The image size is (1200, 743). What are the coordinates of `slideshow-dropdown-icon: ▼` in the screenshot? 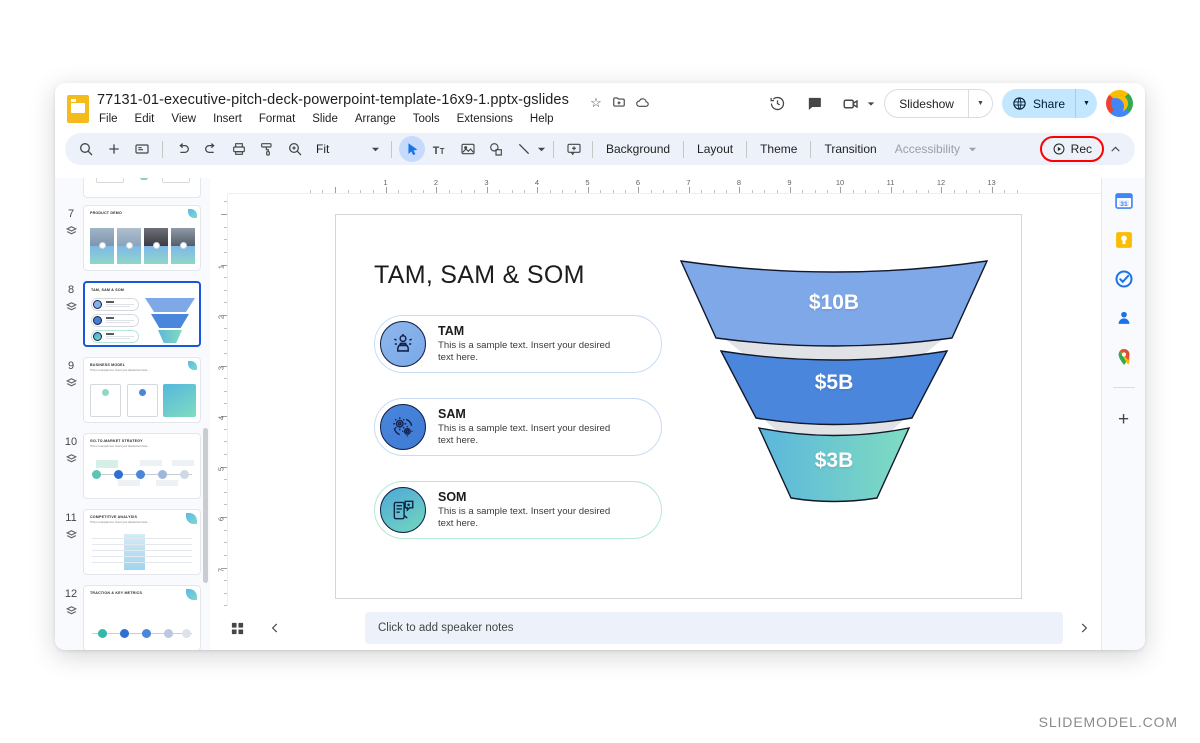 It's located at (979, 103).